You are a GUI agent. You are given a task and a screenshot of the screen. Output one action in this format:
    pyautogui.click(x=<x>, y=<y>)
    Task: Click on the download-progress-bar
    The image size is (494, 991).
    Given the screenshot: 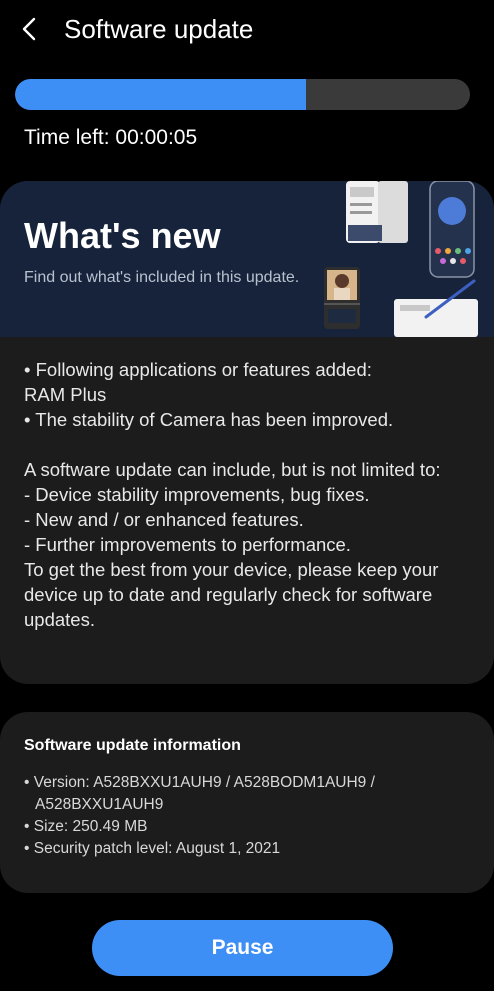 What is the action you would take?
    pyautogui.click(x=242, y=94)
    